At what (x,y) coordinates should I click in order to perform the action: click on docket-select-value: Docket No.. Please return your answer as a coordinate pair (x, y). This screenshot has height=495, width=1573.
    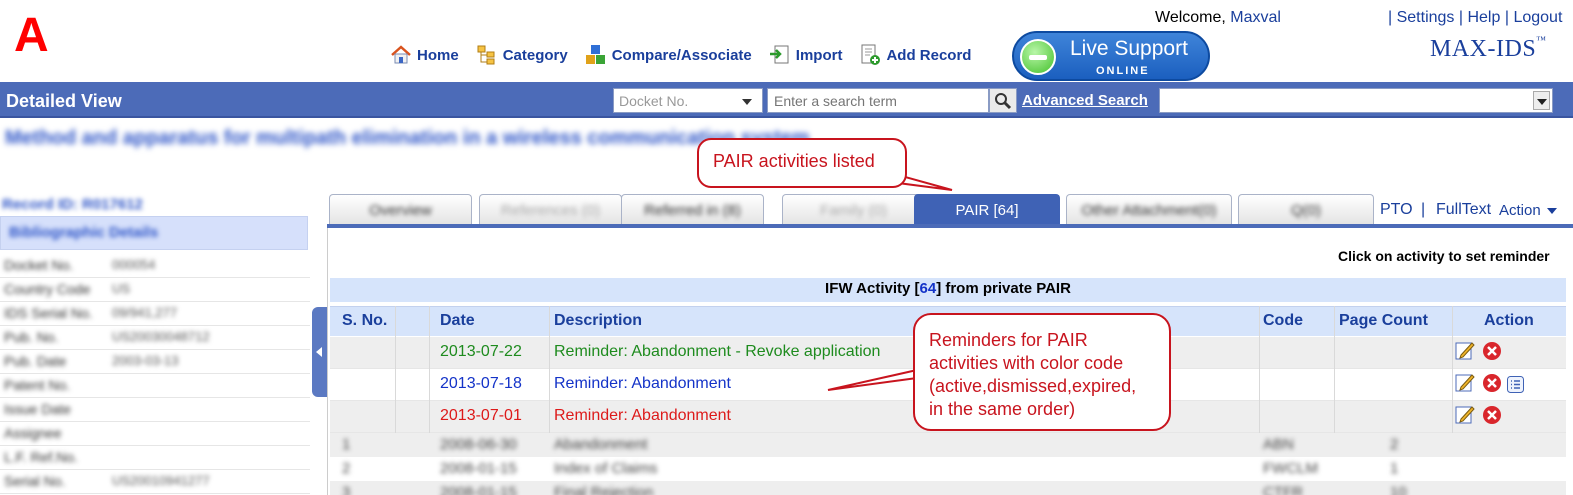
    Looking at the image, I should click on (654, 101).